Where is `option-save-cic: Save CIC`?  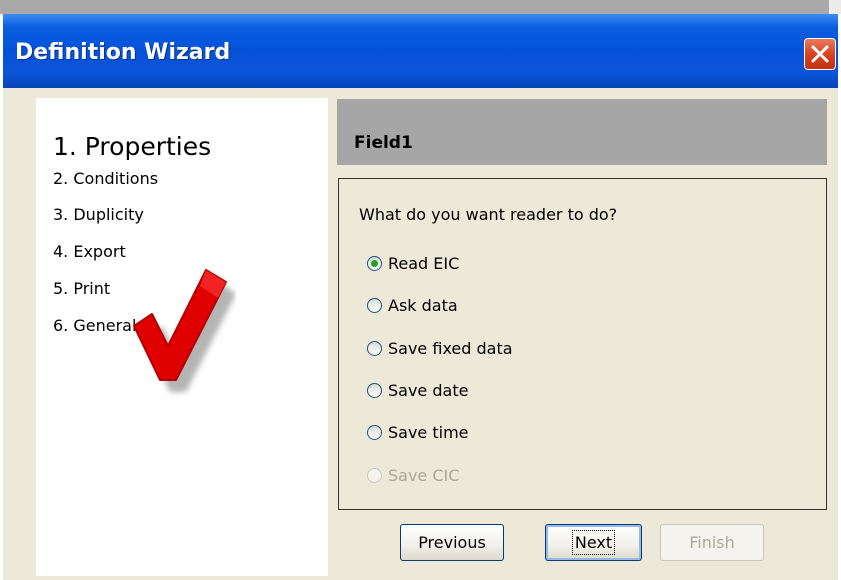 option-save-cic: Save CIC is located at coordinates (413, 475).